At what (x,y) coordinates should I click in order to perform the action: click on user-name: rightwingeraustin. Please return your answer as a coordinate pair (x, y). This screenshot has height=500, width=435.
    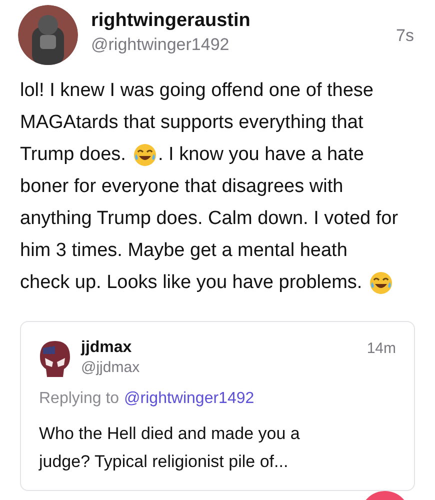
    Looking at the image, I should click on (170, 21).